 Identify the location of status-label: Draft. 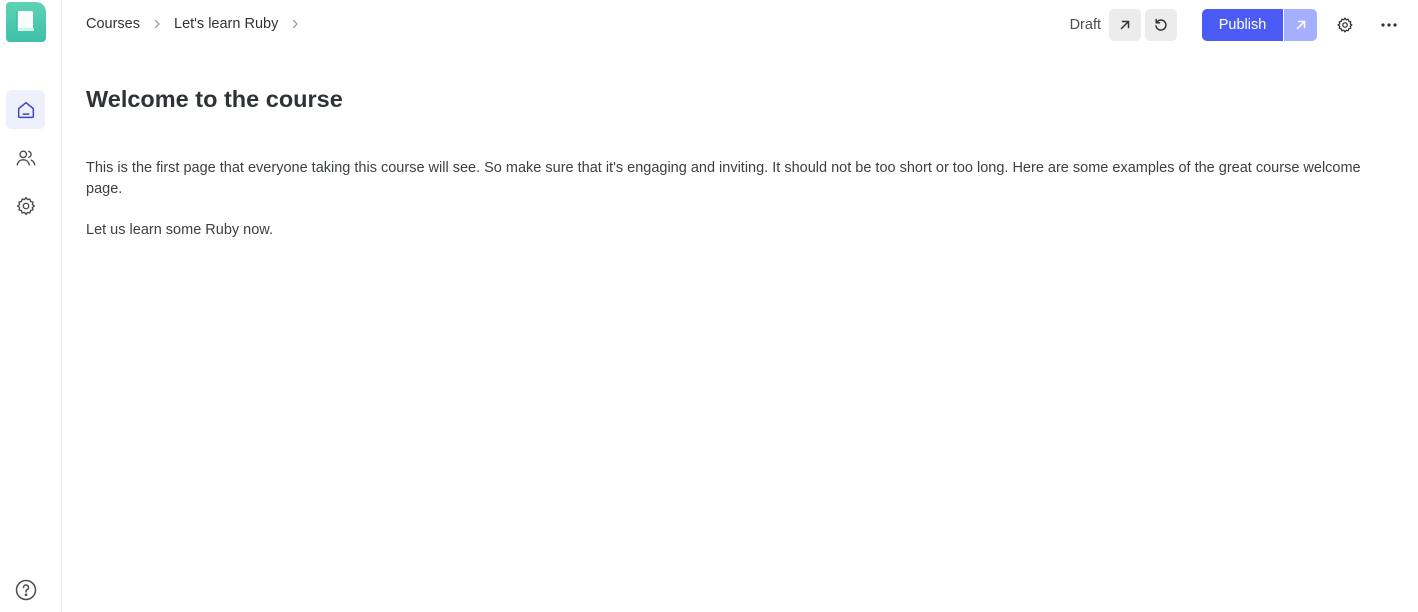
(1085, 25).